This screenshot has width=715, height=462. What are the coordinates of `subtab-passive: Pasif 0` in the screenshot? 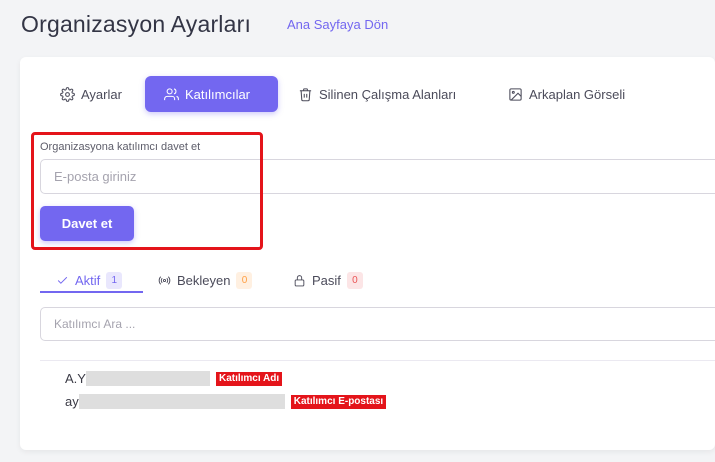 It's located at (328, 280).